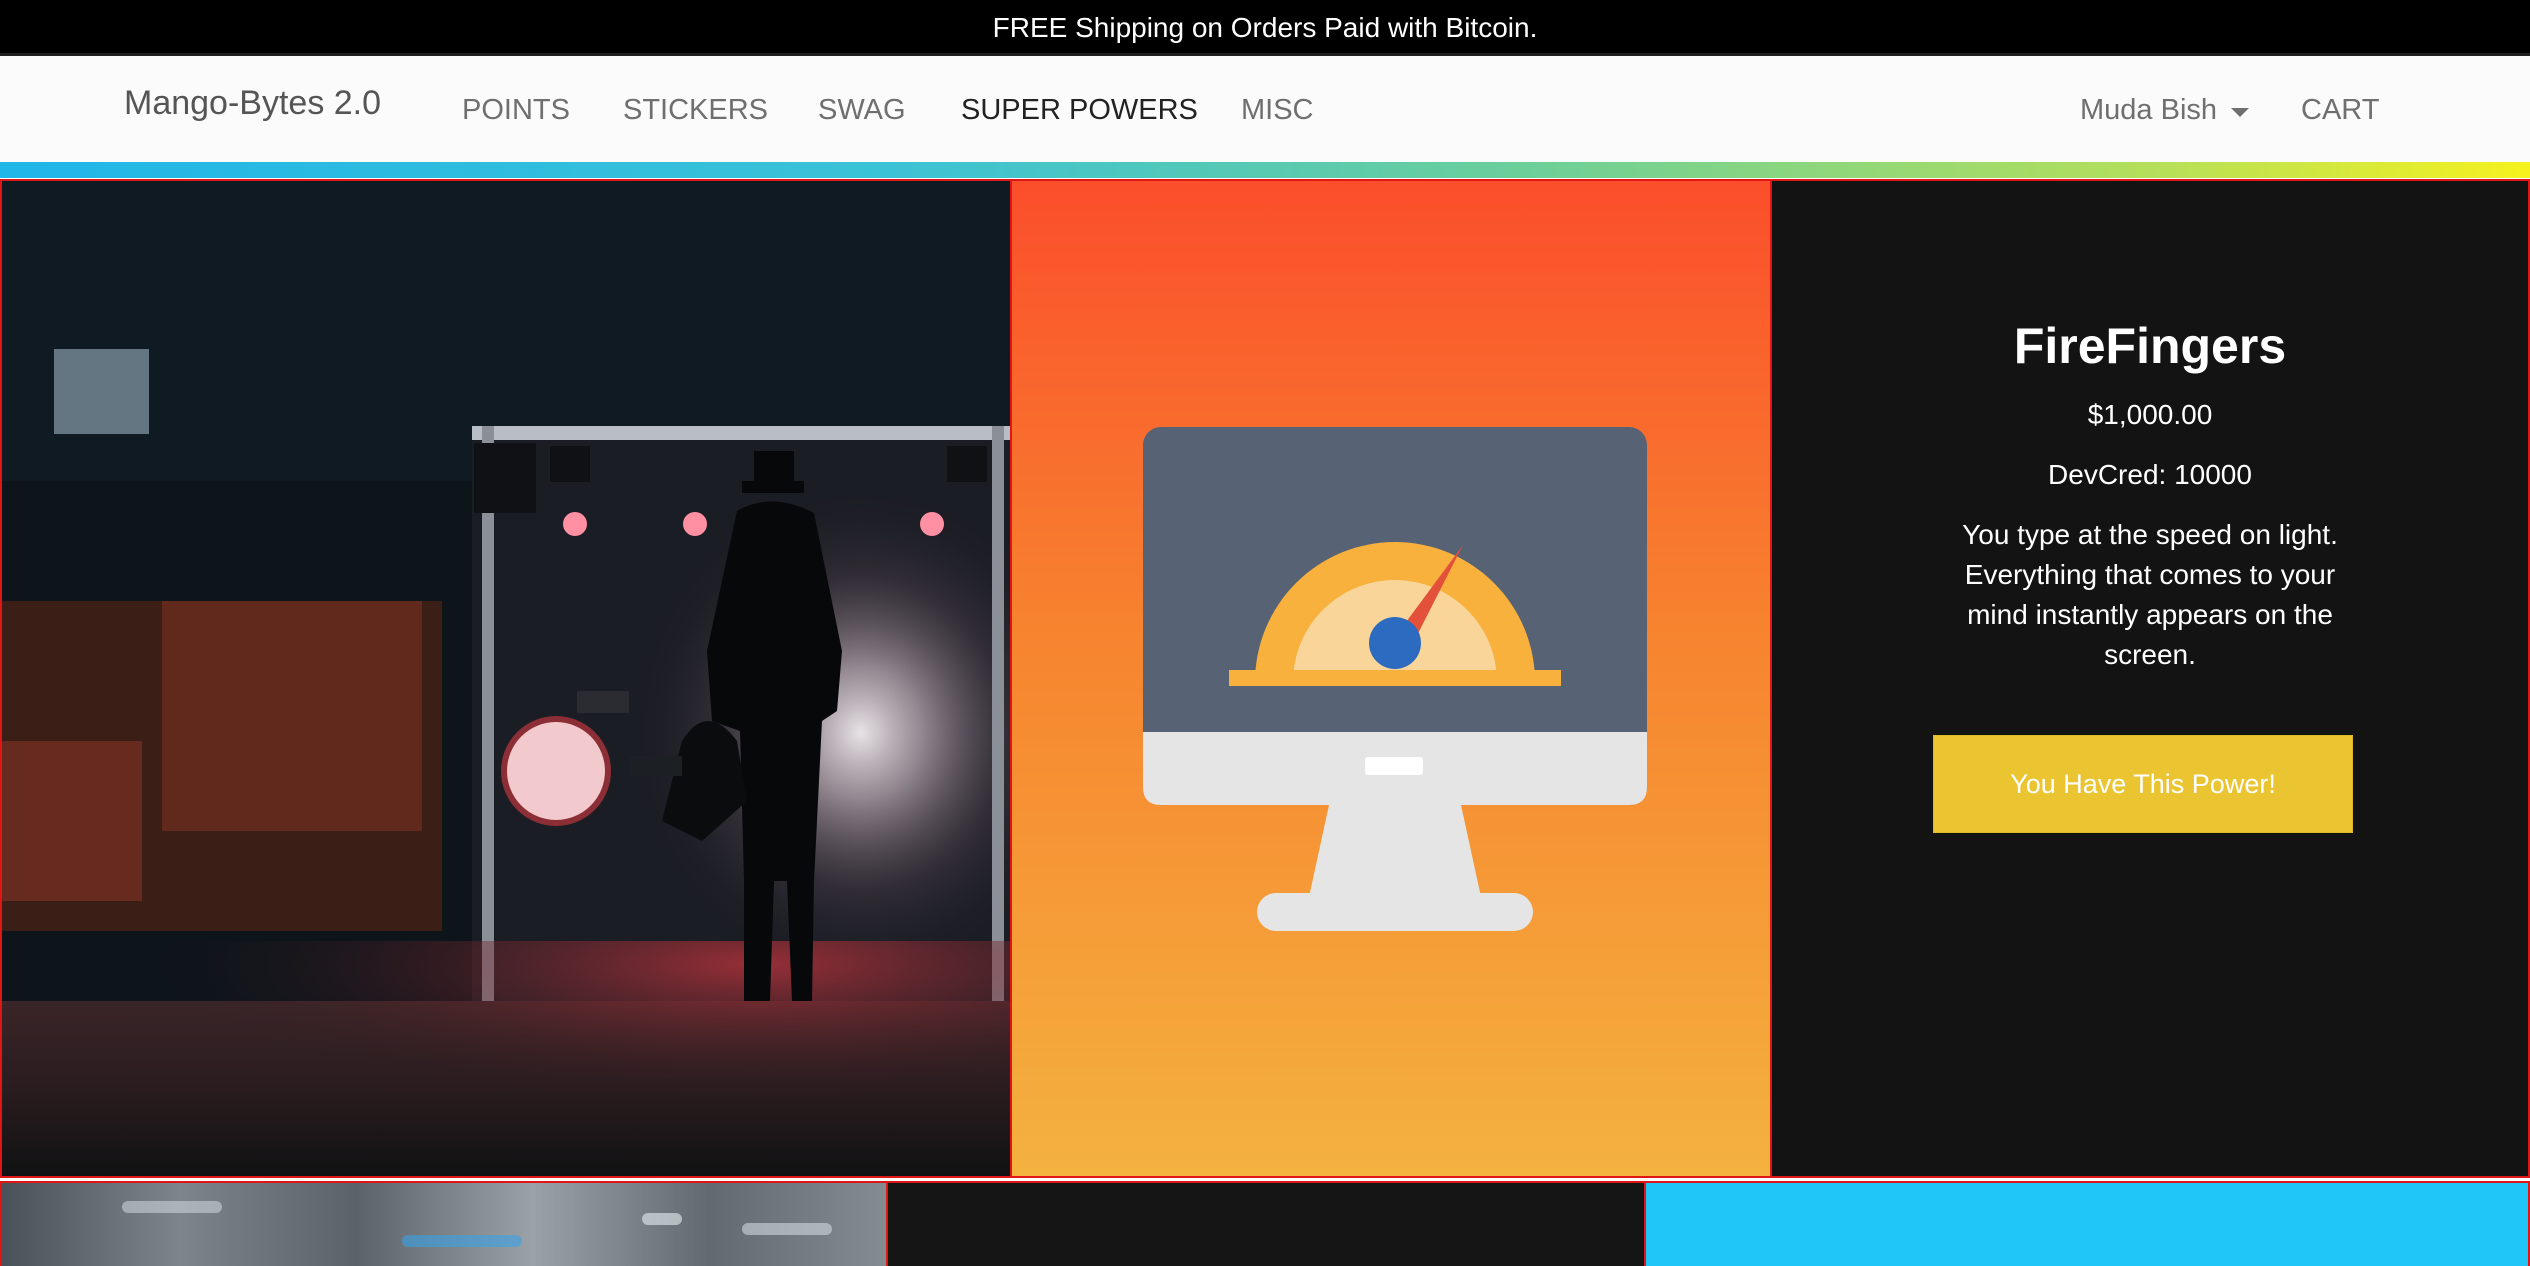 Image resolution: width=2530 pixels, height=1266 pixels. I want to click on product-tile-screenshot, so click(444, 1223).